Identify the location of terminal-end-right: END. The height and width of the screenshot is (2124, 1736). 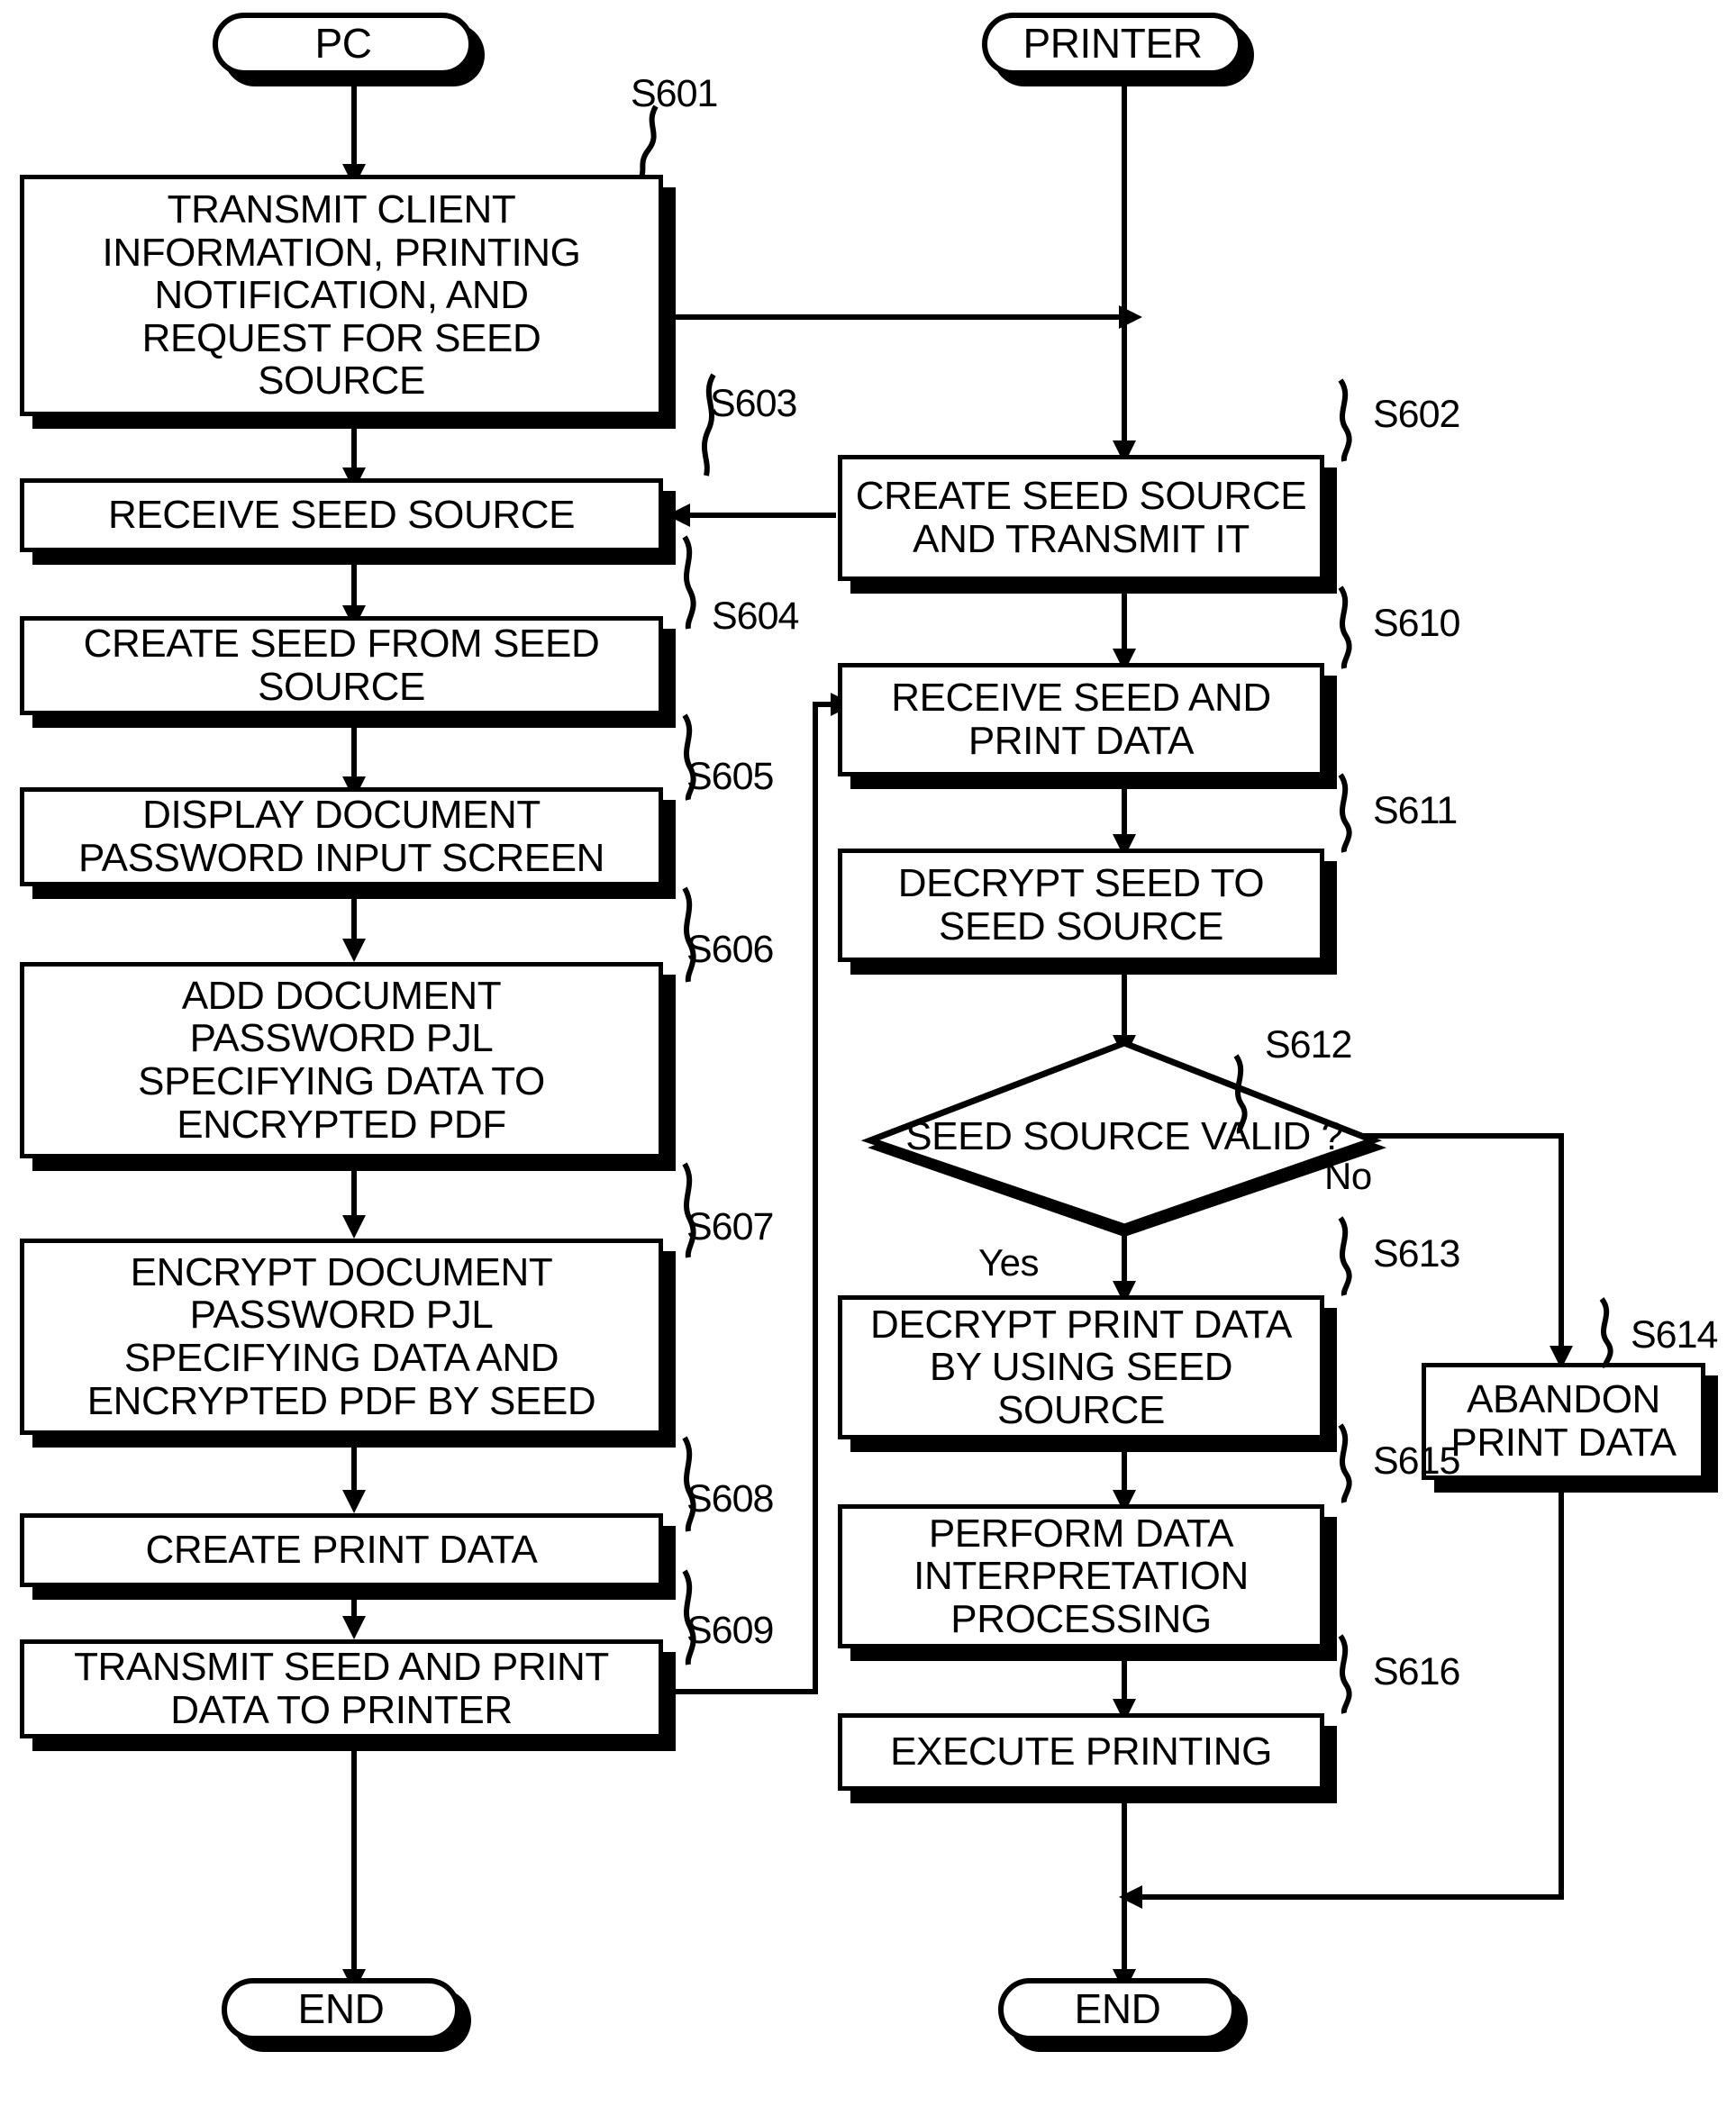
(1117, 2009).